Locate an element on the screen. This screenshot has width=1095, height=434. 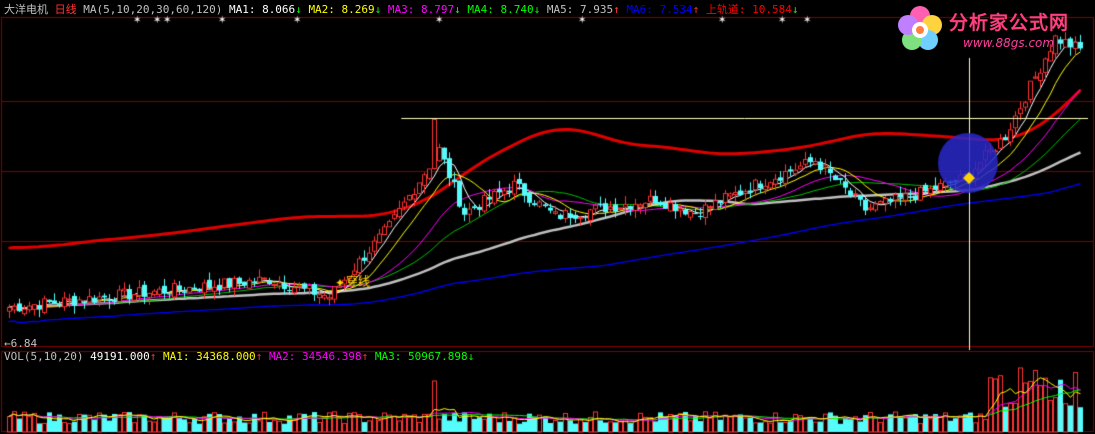
ma-item-arrow-5: ↑ is located at coordinates (699, 9).